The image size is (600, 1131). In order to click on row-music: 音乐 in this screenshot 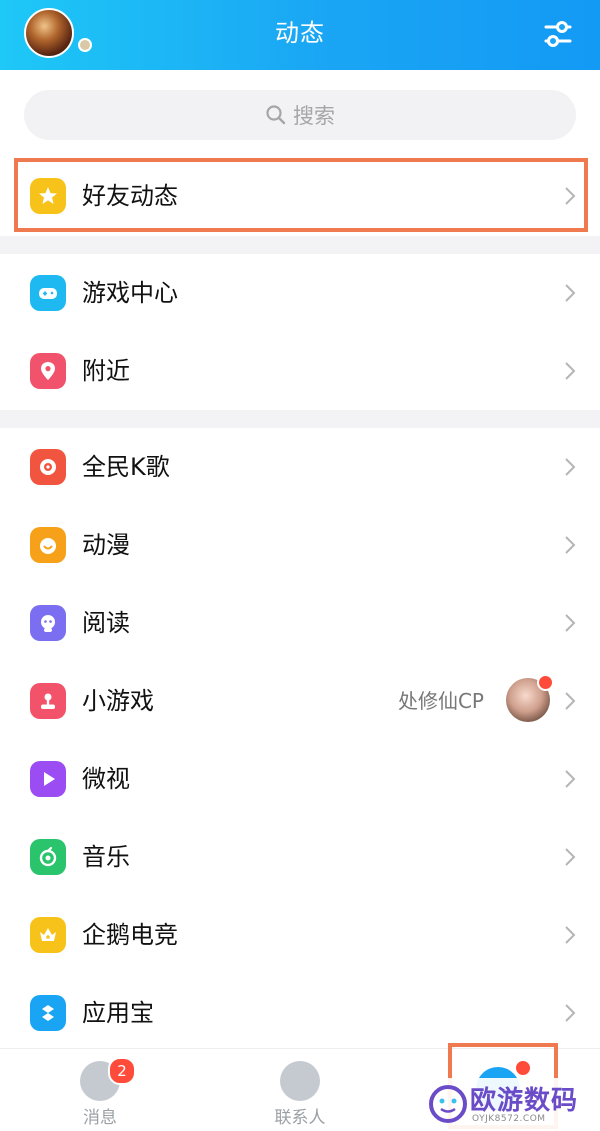, I will do `click(300, 857)`.